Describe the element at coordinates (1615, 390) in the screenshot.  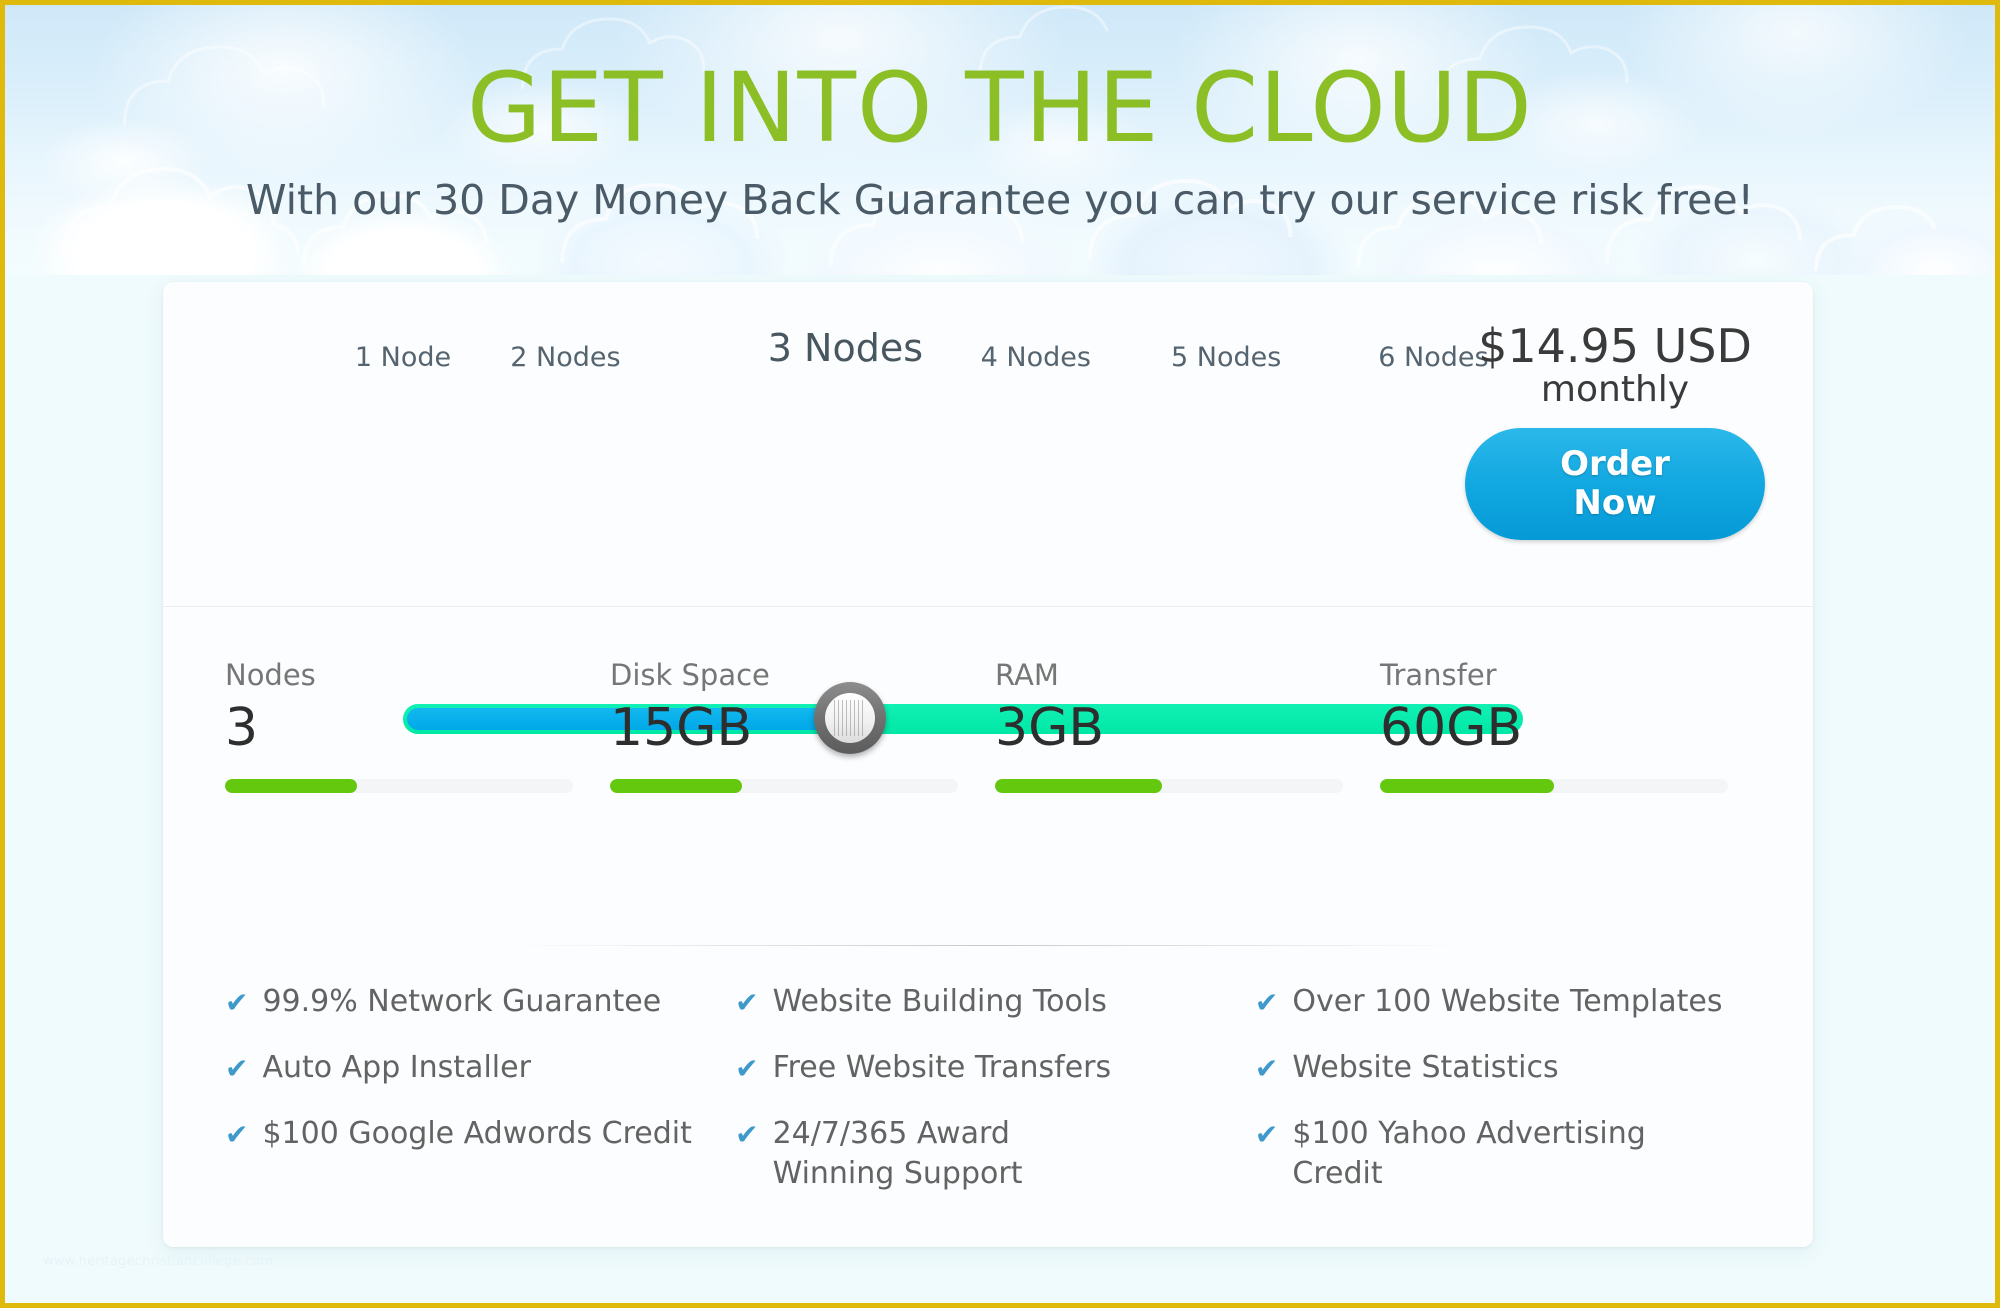
I see `price-period: monthly` at that location.